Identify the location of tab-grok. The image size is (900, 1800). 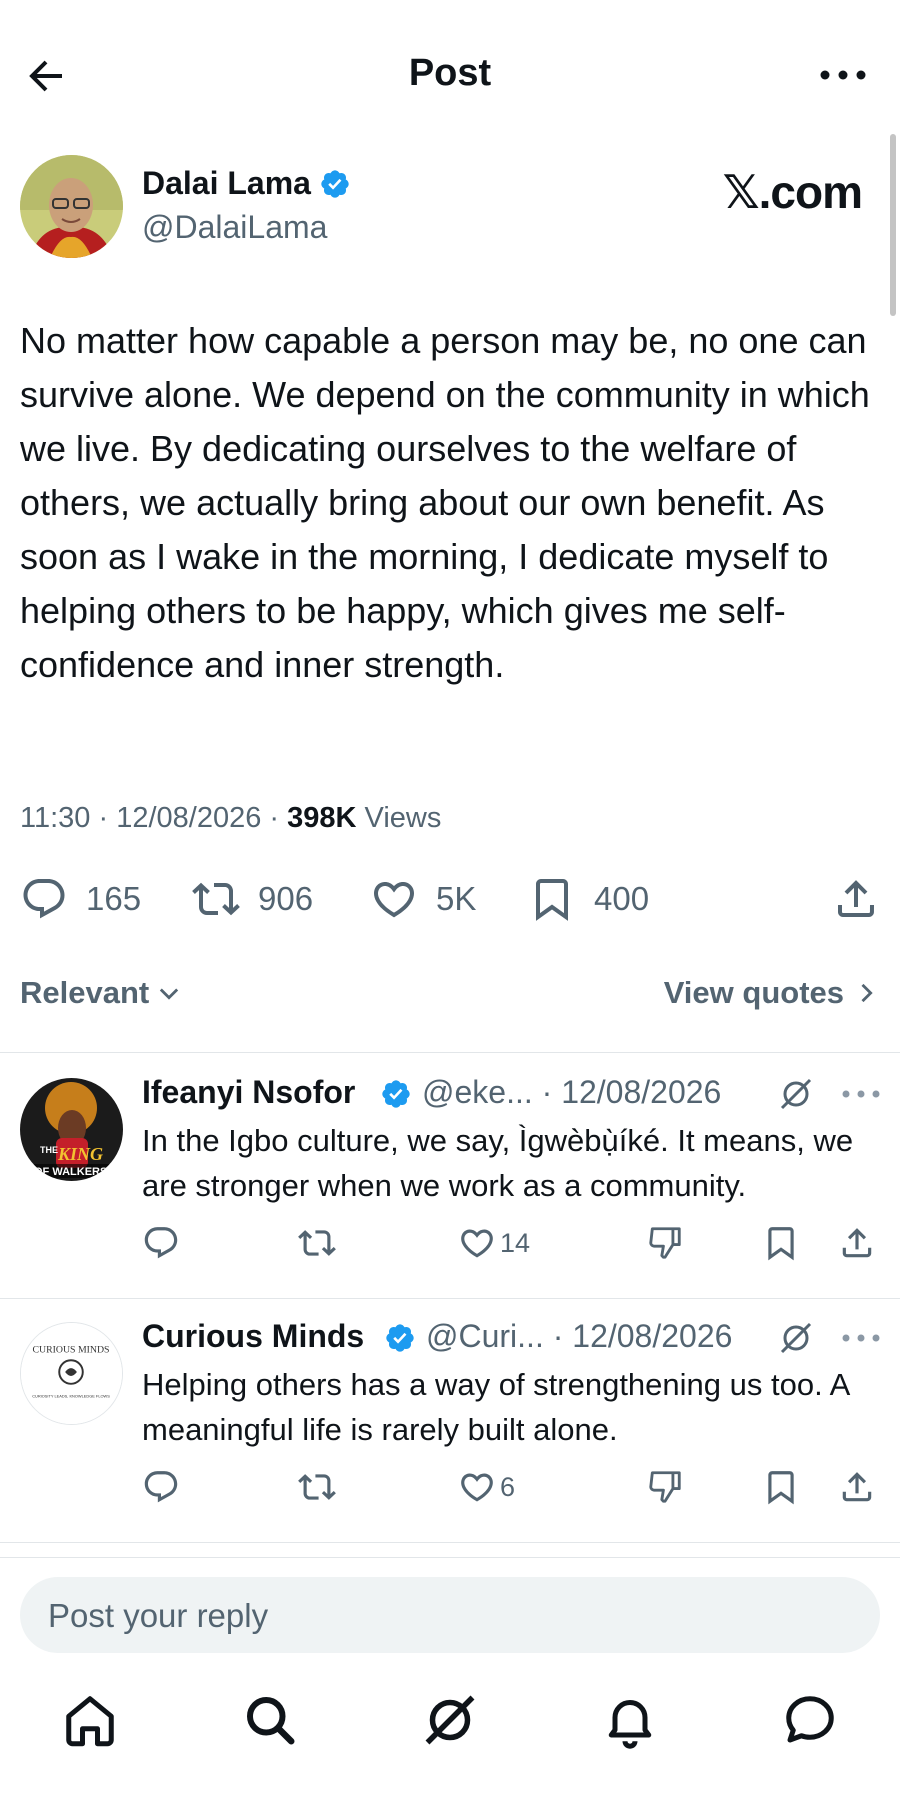
(450, 1720).